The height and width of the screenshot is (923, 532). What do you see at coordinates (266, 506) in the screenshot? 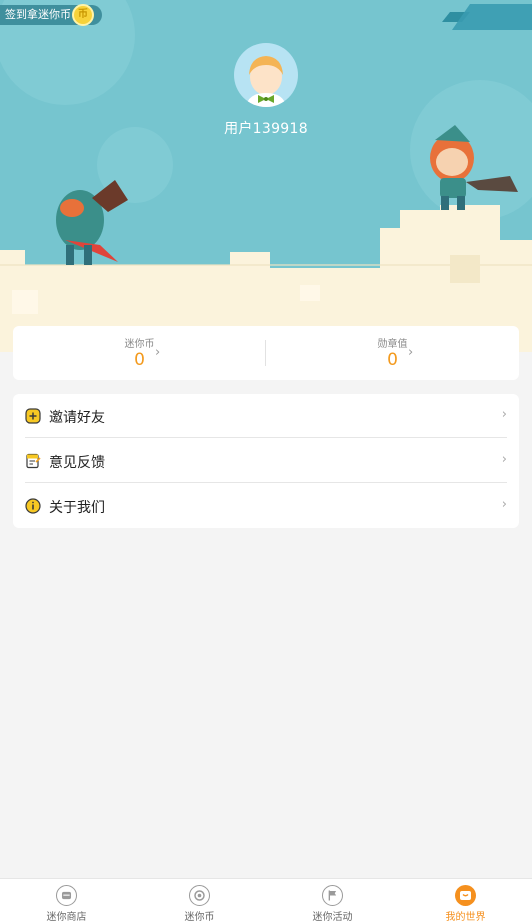
I see `menu-item-about-us: 关于我们 ›` at bounding box center [266, 506].